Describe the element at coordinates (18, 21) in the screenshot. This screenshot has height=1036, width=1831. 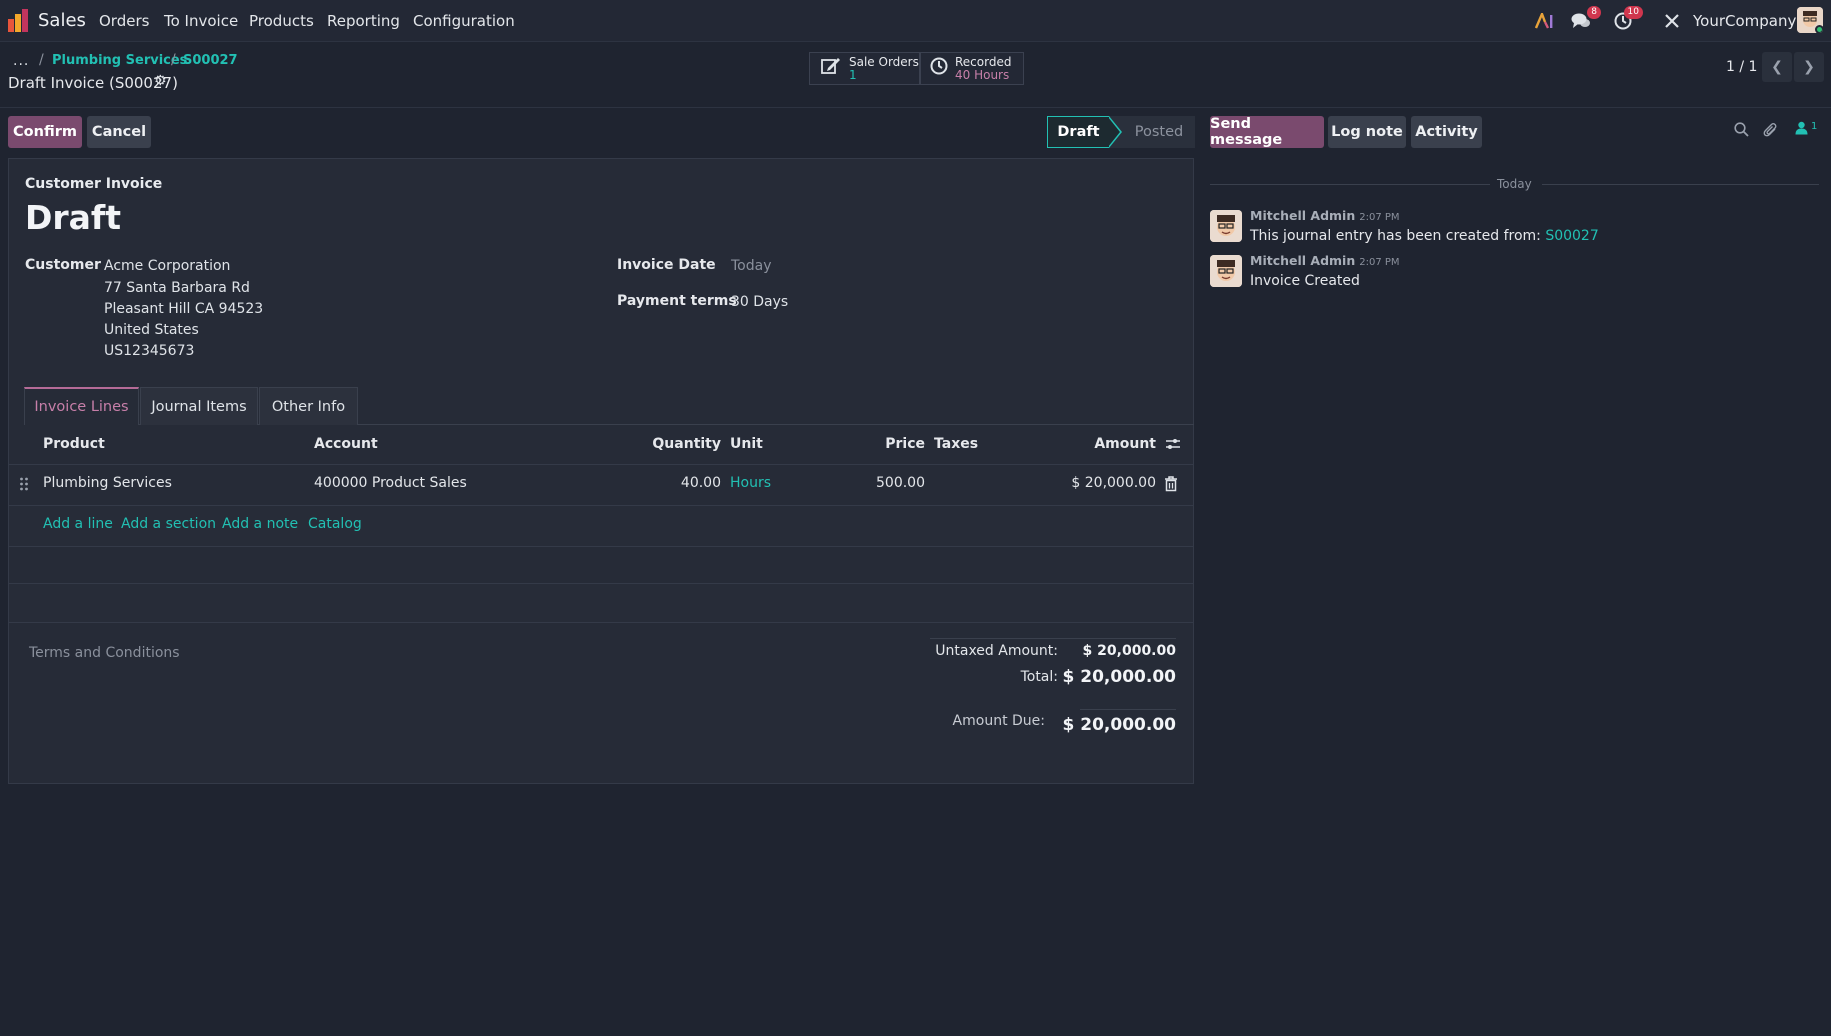
I see `sales-app-logo-icon` at that location.